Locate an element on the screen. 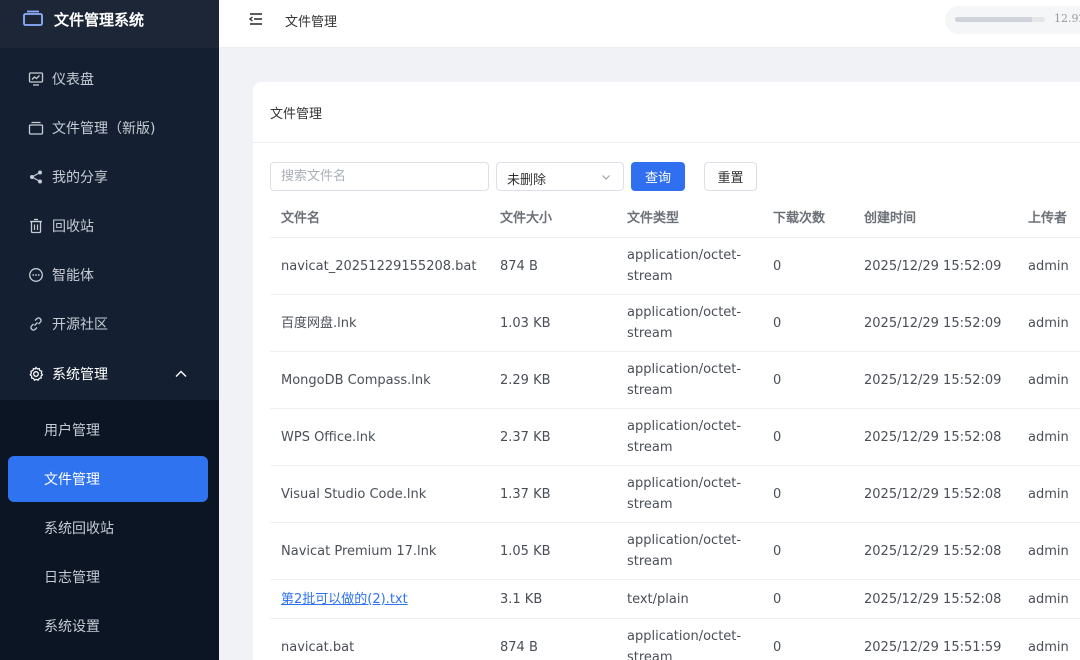 This screenshot has height=660, width=1080. cell-filename: Visual Studio Code.lnk is located at coordinates (354, 494).